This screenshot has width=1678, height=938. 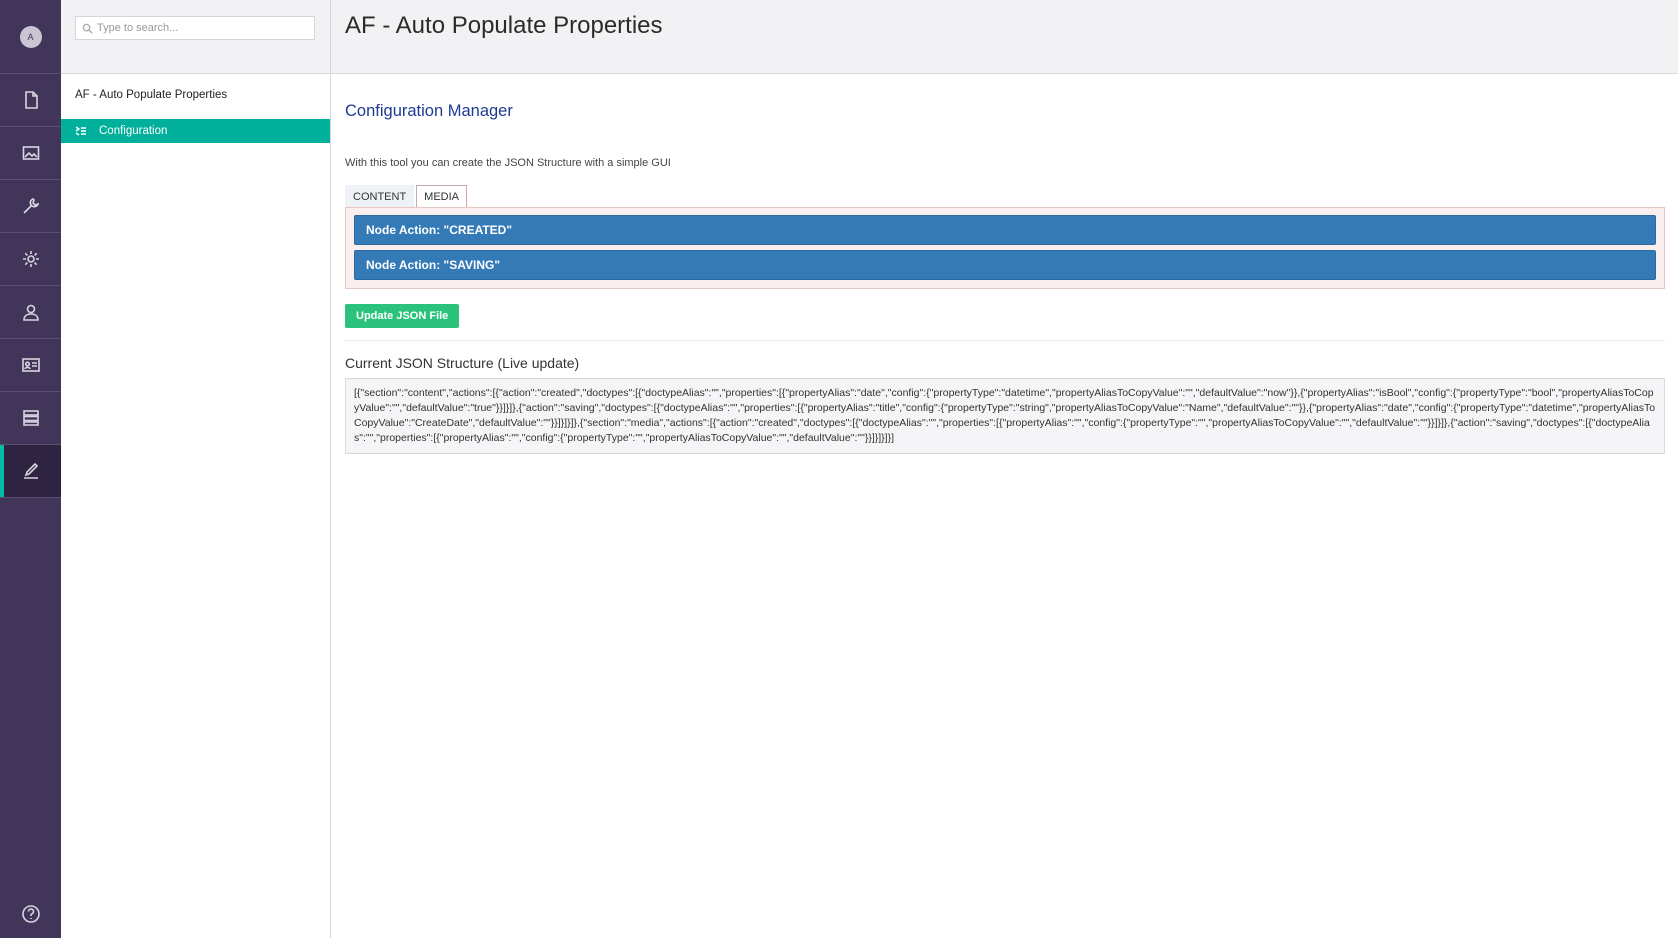 I want to click on section-forms, so click(x=30, y=418).